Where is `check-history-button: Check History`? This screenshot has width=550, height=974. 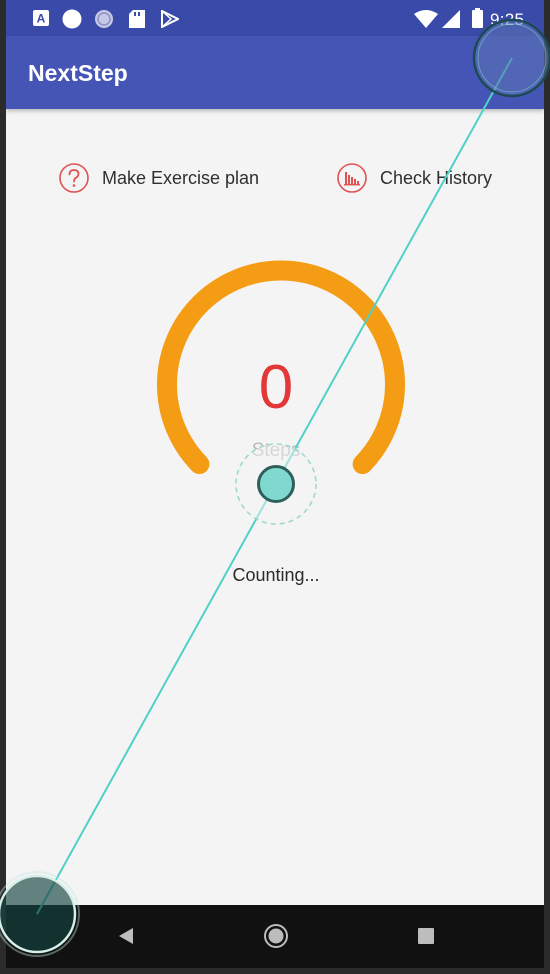
check-history-button: Check History is located at coordinates (414, 178).